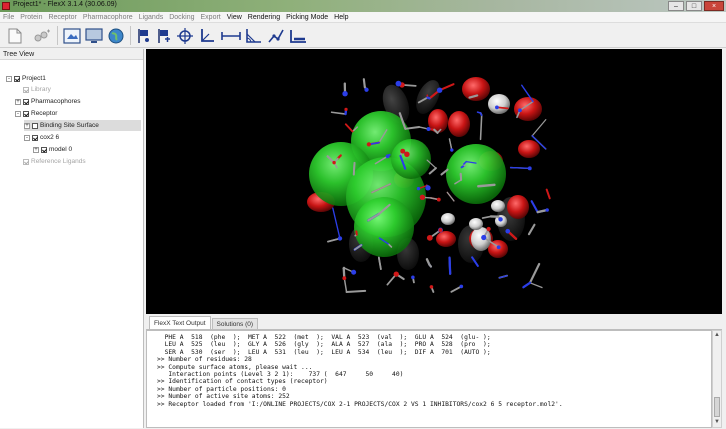 The height and width of the screenshot is (429, 726). What do you see at coordinates (234, 17) in the screenshot?
I see `menu-view: View` at bounding box center [234, 17].